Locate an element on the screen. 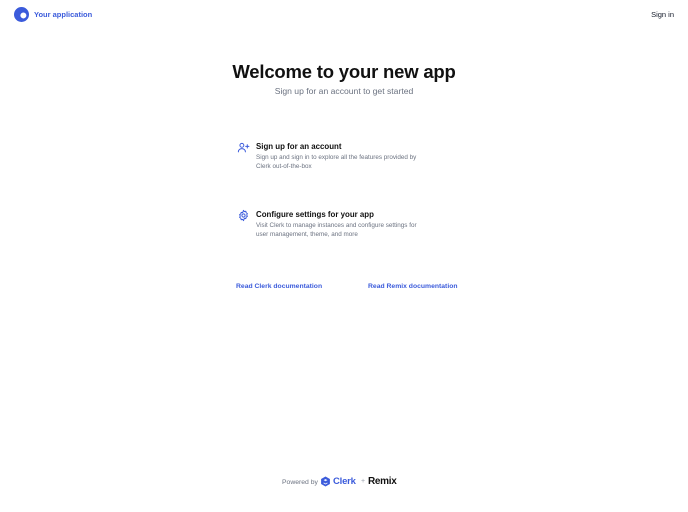 The width and height of the screenshot is (688, 512). clerk-wordmark: Clerk is located at coordinates (344, 481).